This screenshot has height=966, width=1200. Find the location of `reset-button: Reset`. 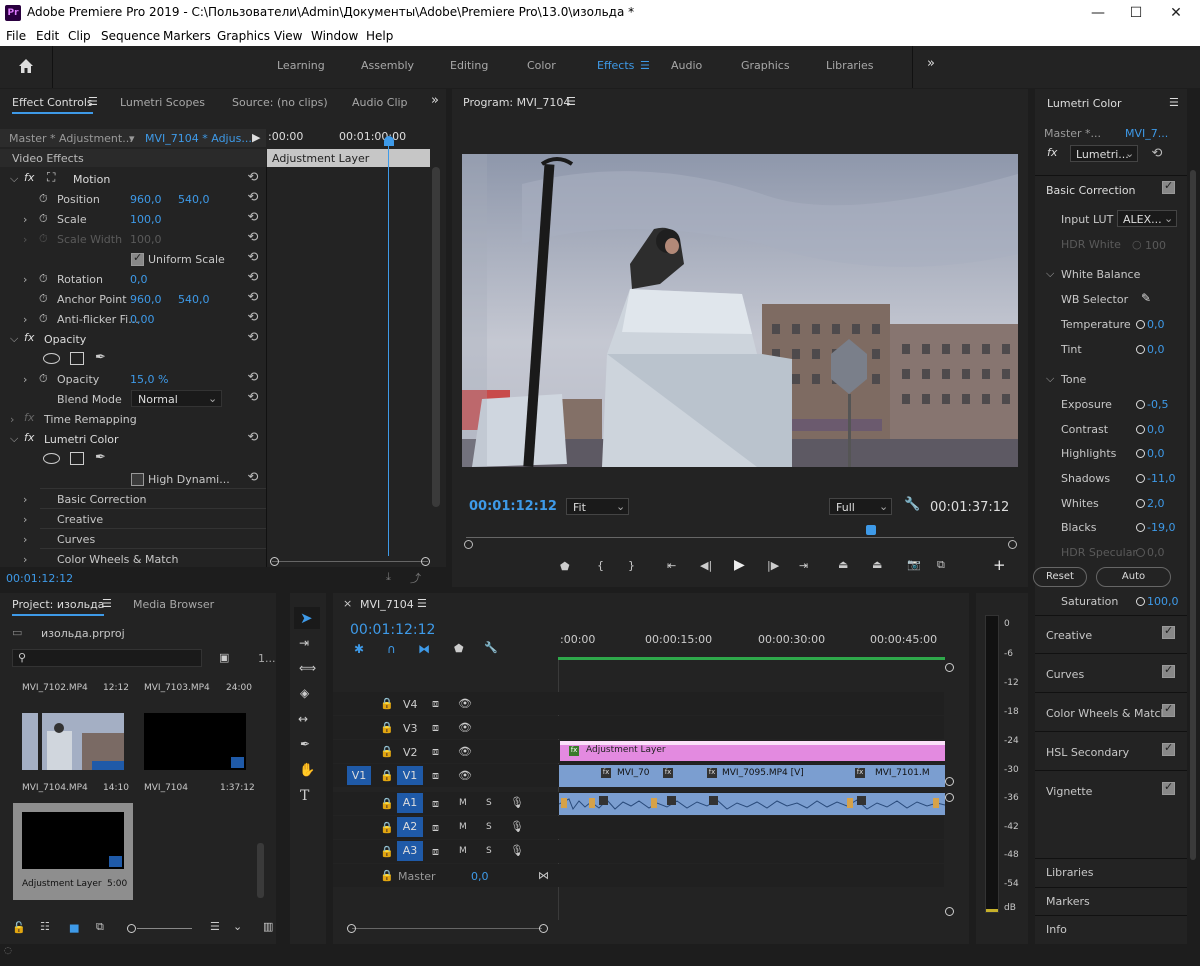

reset-button: Reset is located at coordinates (1060, 577).